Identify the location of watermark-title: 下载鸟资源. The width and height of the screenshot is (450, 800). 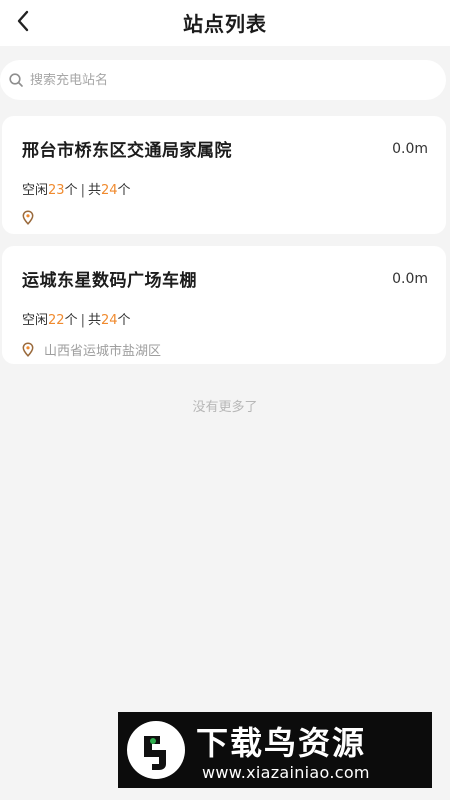
(281, 743).